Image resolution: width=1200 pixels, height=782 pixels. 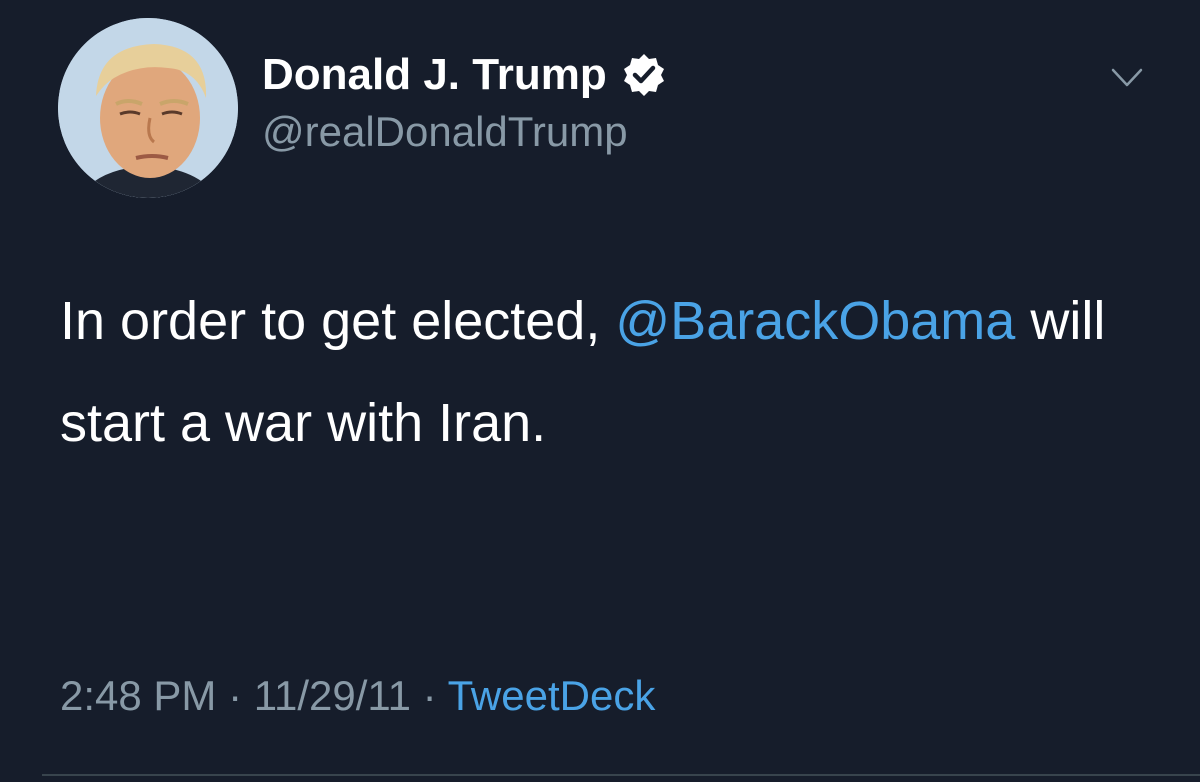 I want to click on tweet-source-link: TweetDeck, so click(x=552, y=695).